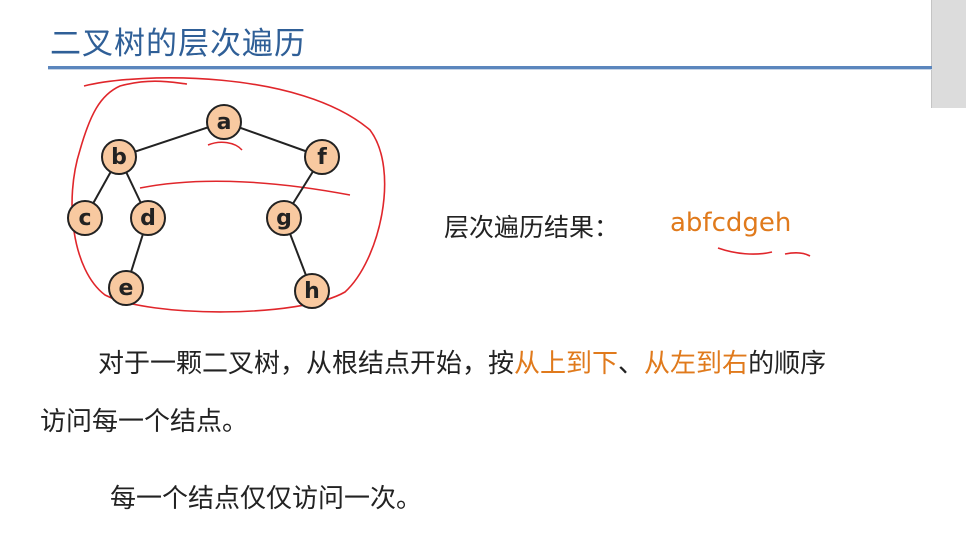 This screenshot has height=560, width=966. I want to click on tree-node-e: e, so click(126, 288).